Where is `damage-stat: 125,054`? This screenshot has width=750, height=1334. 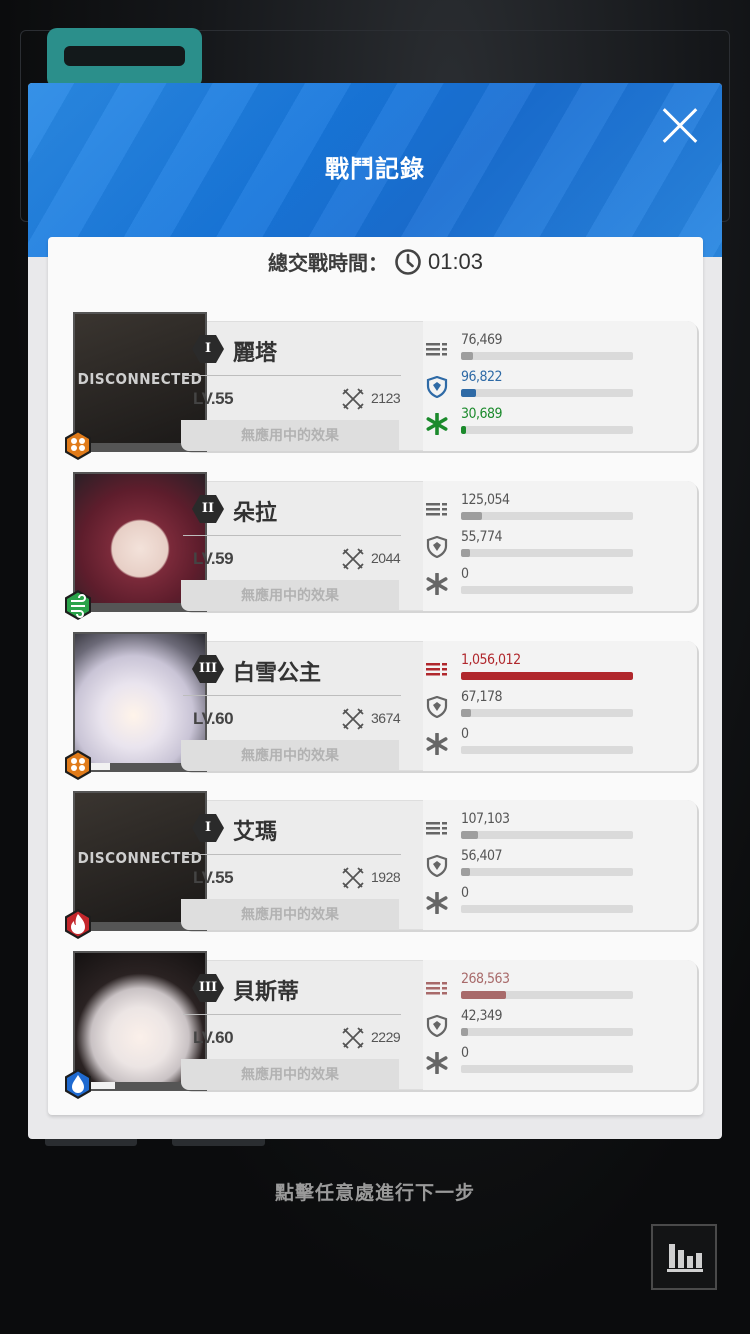 damage-stat: 125,054 is located at coordinates (550, 510).